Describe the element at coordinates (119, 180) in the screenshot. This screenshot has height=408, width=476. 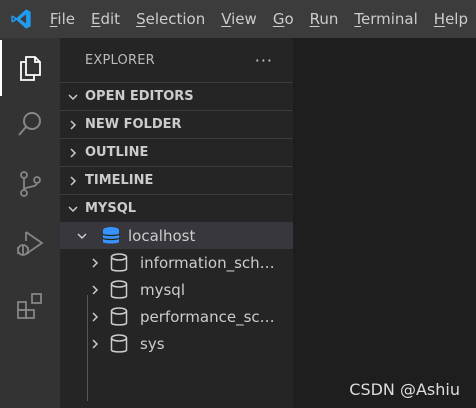
I see `section-label: TIMELINE` at that location.